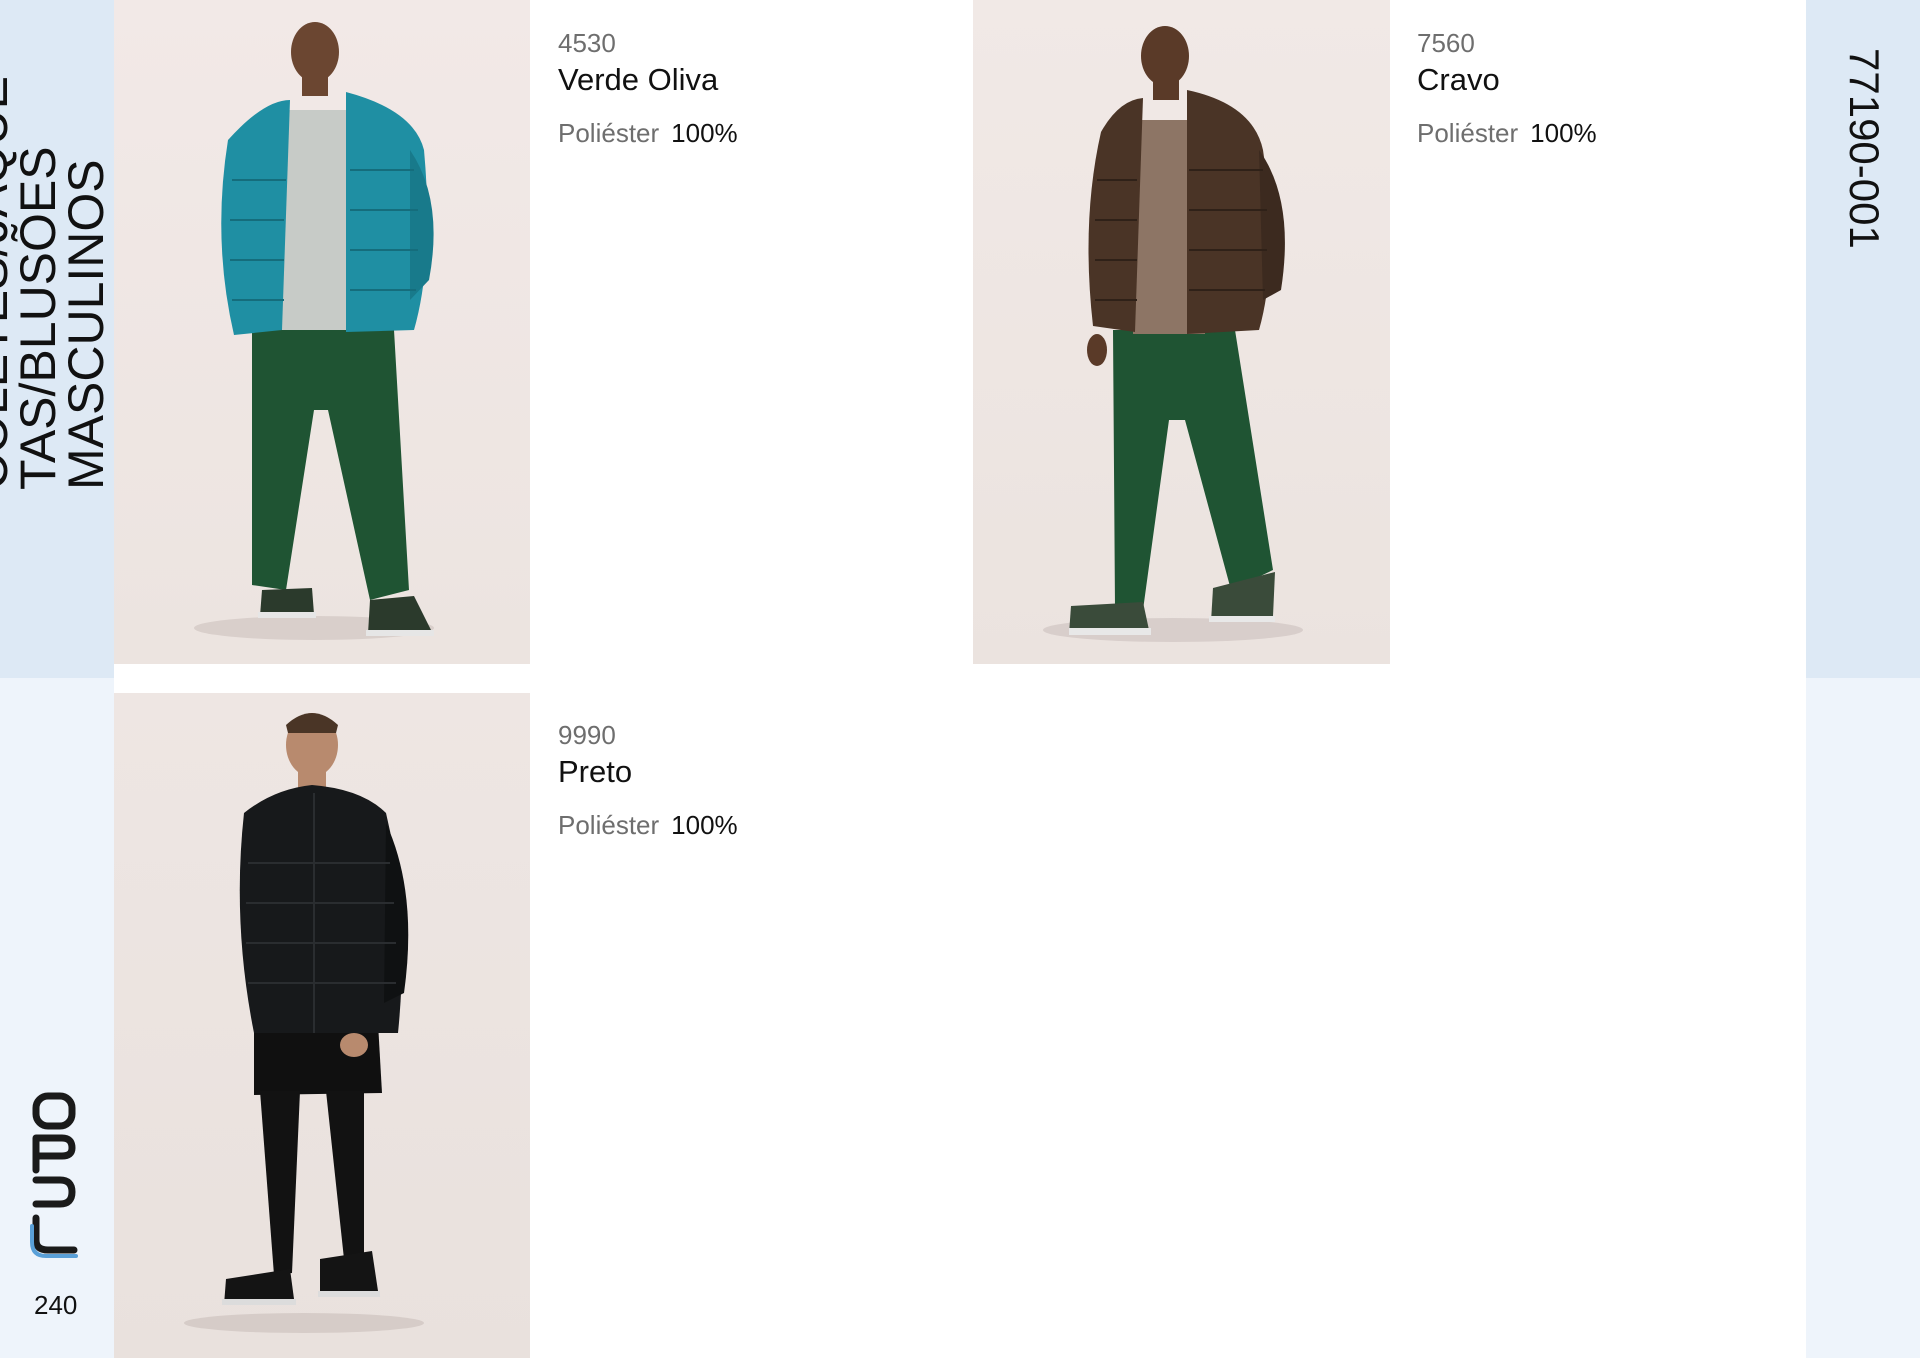 This screenshot has height=1358, width=1920. What do you see at coordinates (54, 1175) in the screenshot?
I see `lupo-logo` at bounding box center [54, 1175].